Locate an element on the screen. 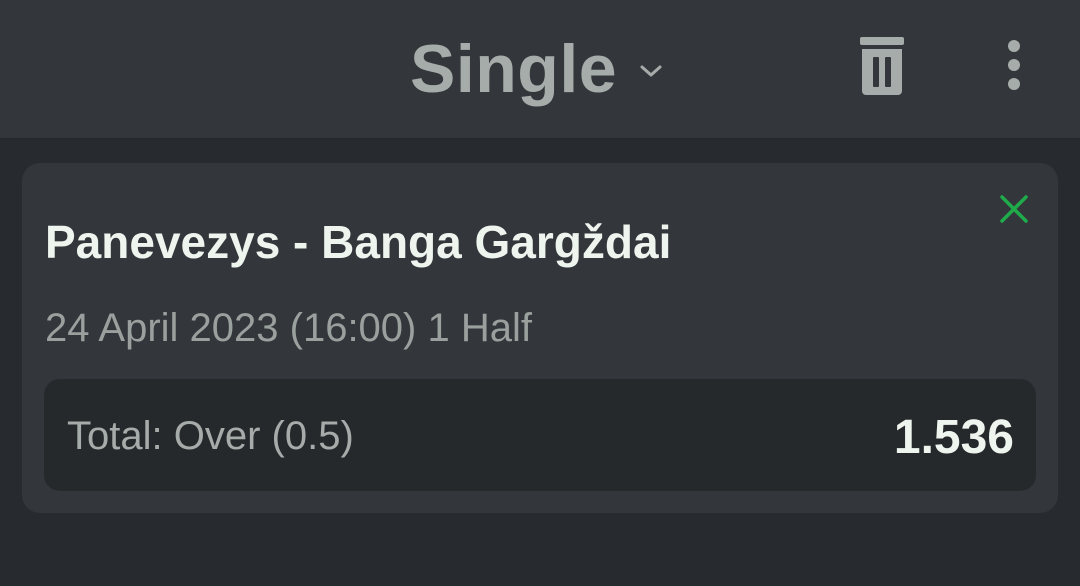 The height and width of the screenshot is (586, 1080). bet-type-selector: Single is located at coordinates (536, 69).